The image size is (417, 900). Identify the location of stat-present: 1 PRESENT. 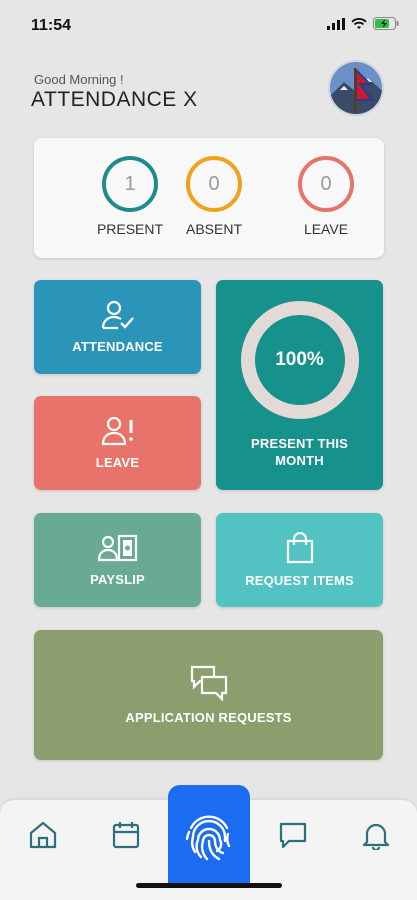
(130, 196).